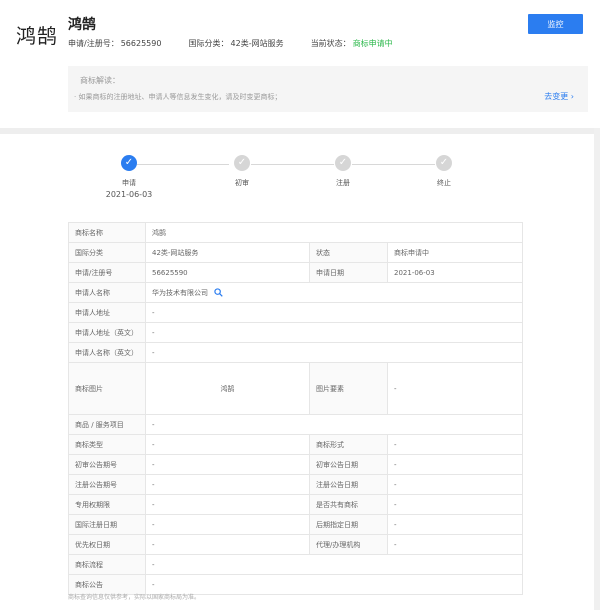 The image size is (600, 610). What do you see at coordinates (295, 544) in the screenshot?
I see `table-row: 优先权日期 - 代理/办理机构 -` at bounding box center [295, 544].